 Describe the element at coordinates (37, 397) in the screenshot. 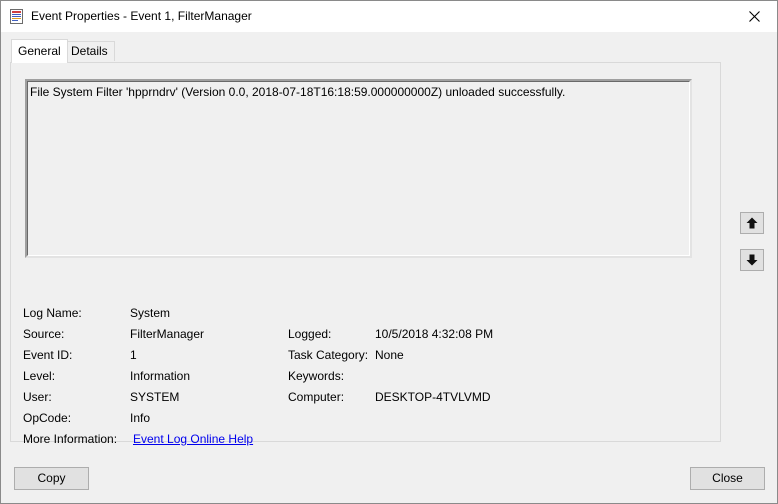

I see `user-label: User:` at that location.